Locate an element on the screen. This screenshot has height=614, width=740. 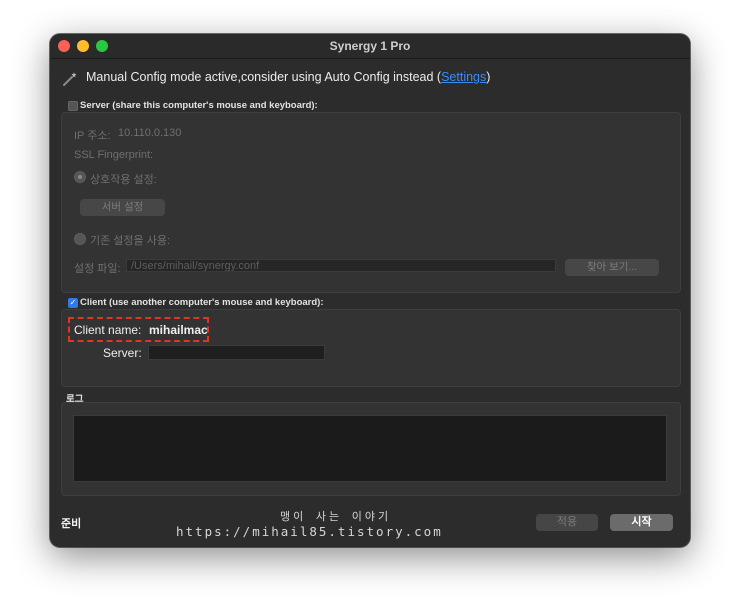
settings-link: Settings is located at coordinates (463, 77).